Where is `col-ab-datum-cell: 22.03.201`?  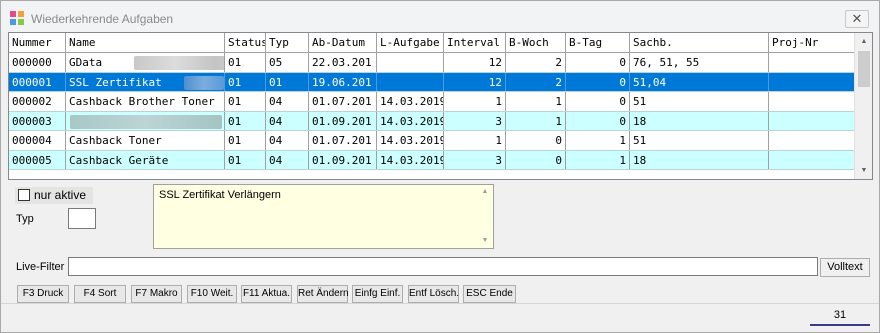 col-ab-datum-cell: 22.03.201 is located at coordinates (343, 62).